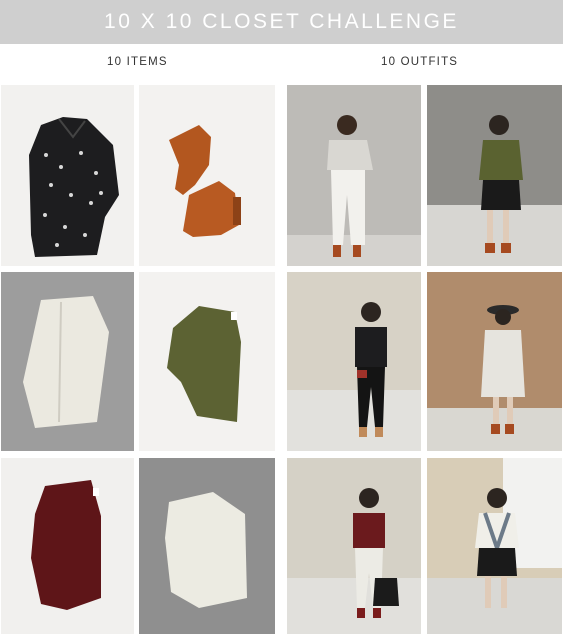  I want to click on pants-icon, so click(67, 361).